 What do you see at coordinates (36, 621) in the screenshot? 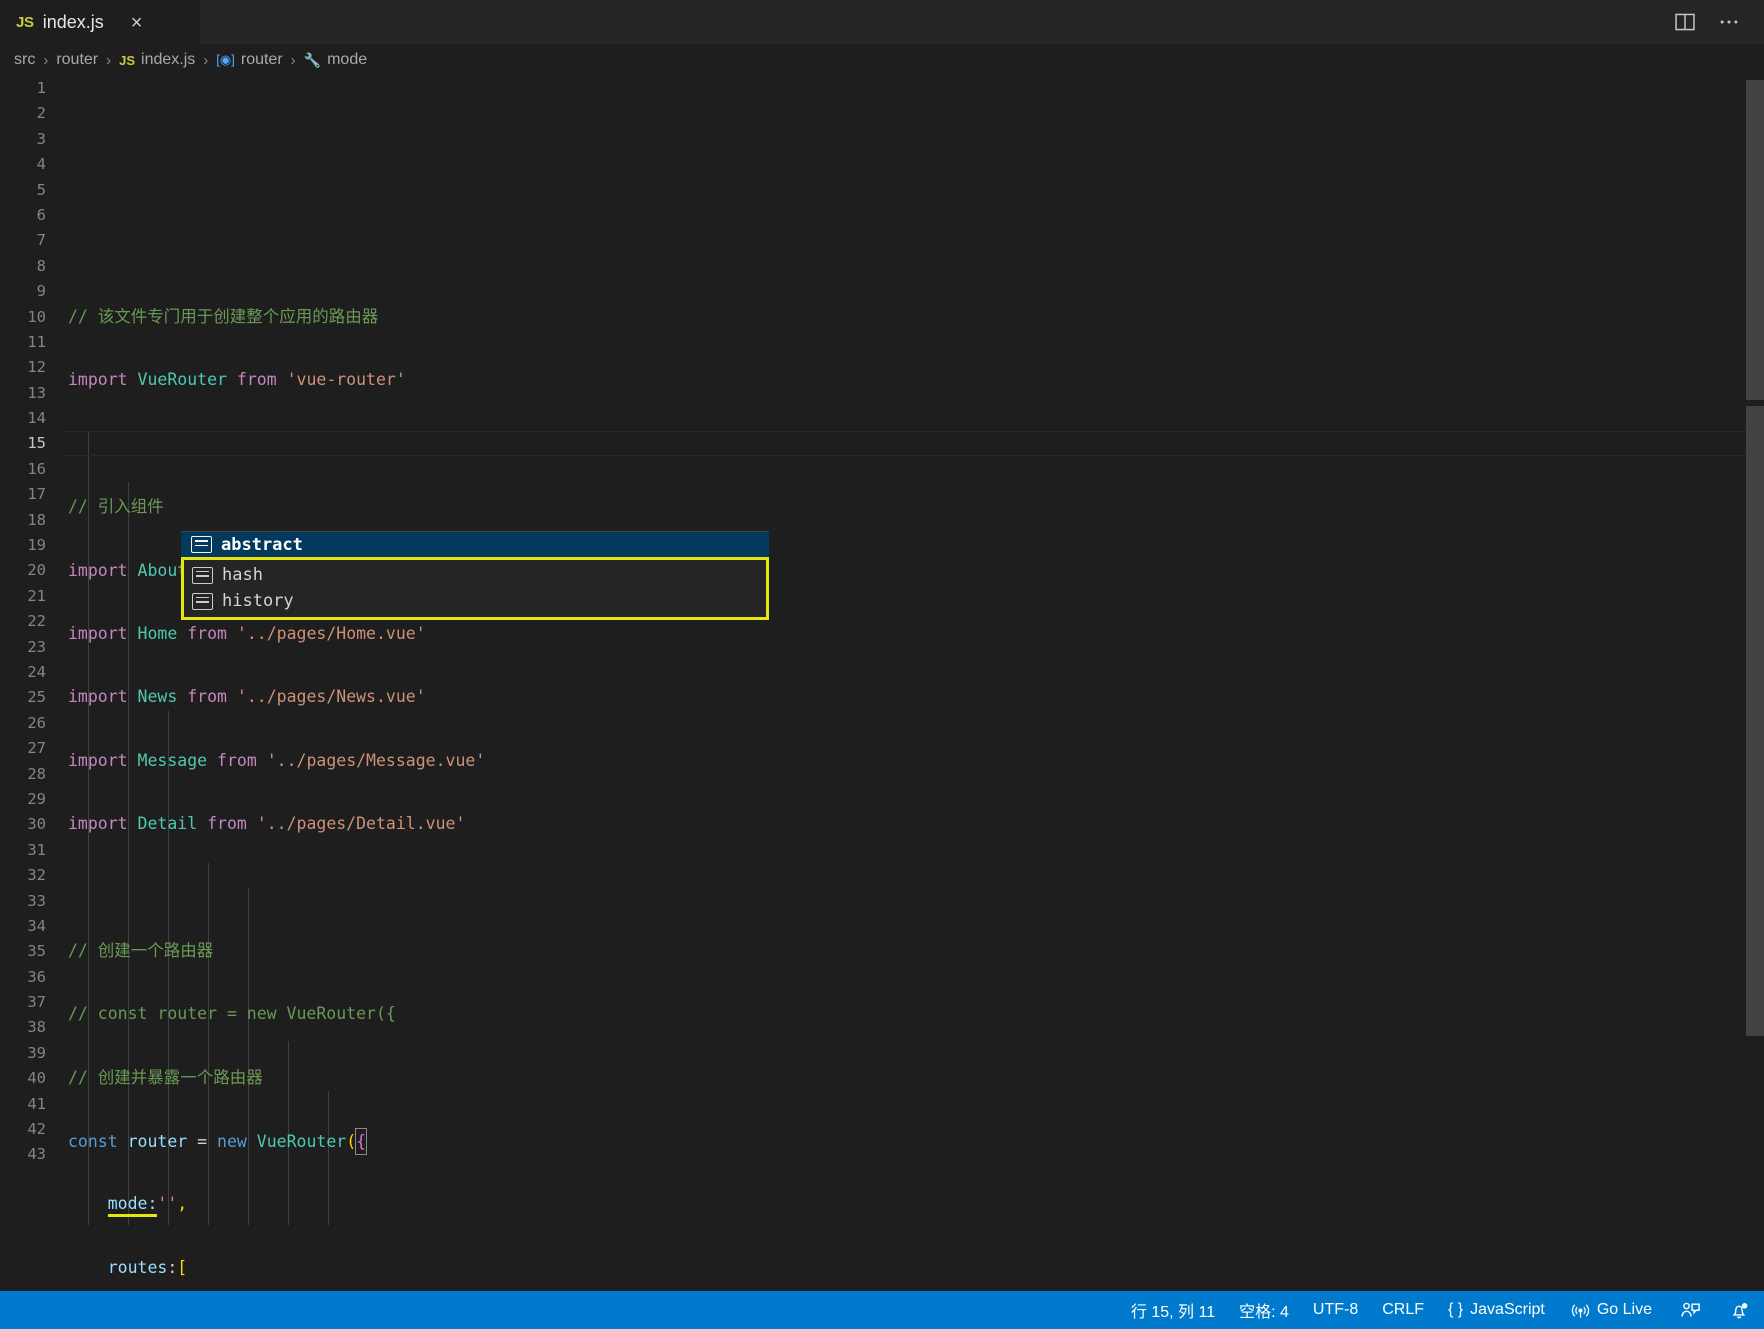
I see `line-number: 22` at bounding box center [36, 621].